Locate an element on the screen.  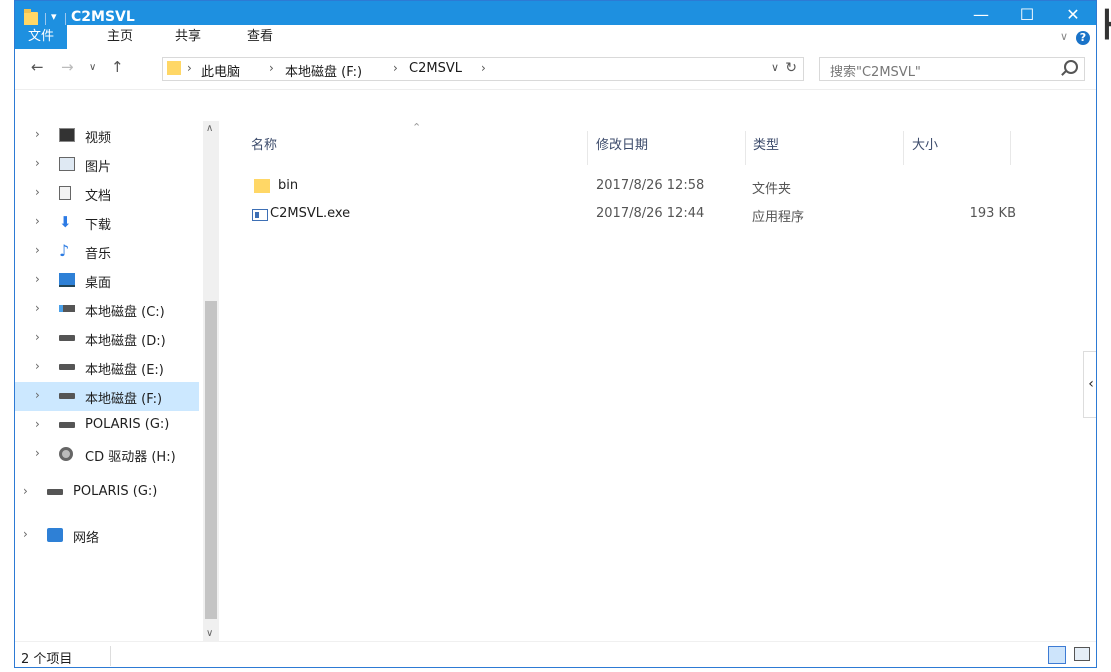
folder-icon is located at coordinates (31, 17).